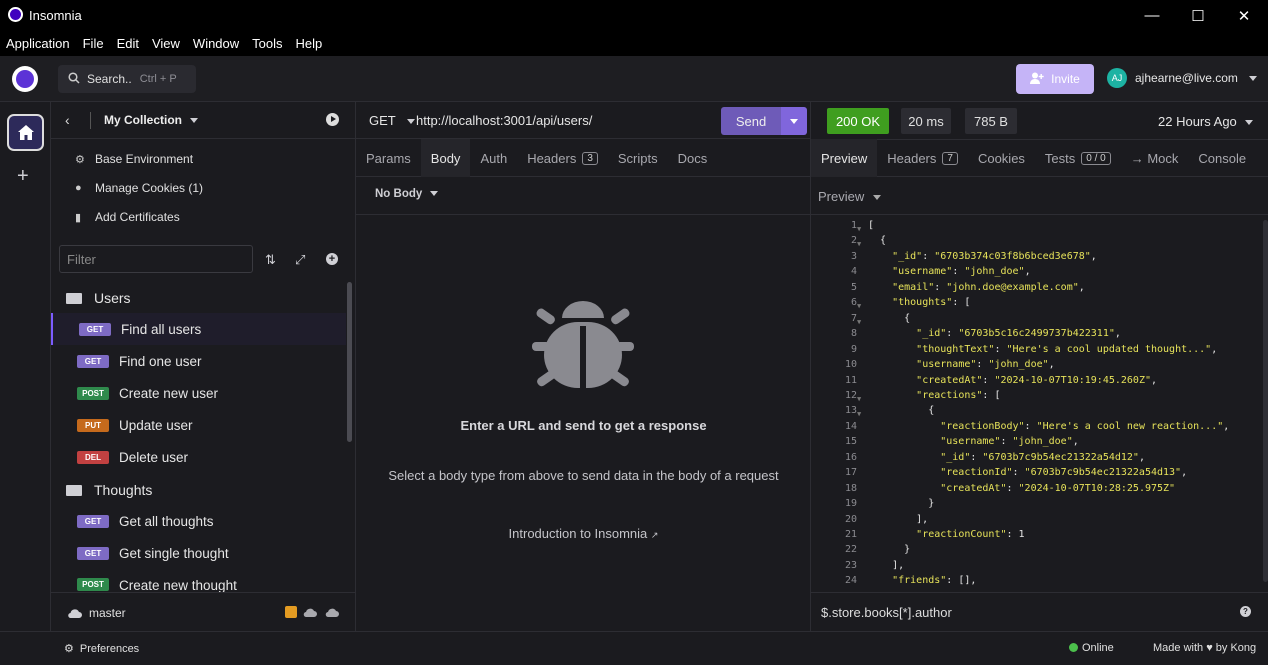  What do you see at coordinates (1198, 15) in the screenshot?
I see `maximize-button: ☐` at bounding box center [1198, 15].